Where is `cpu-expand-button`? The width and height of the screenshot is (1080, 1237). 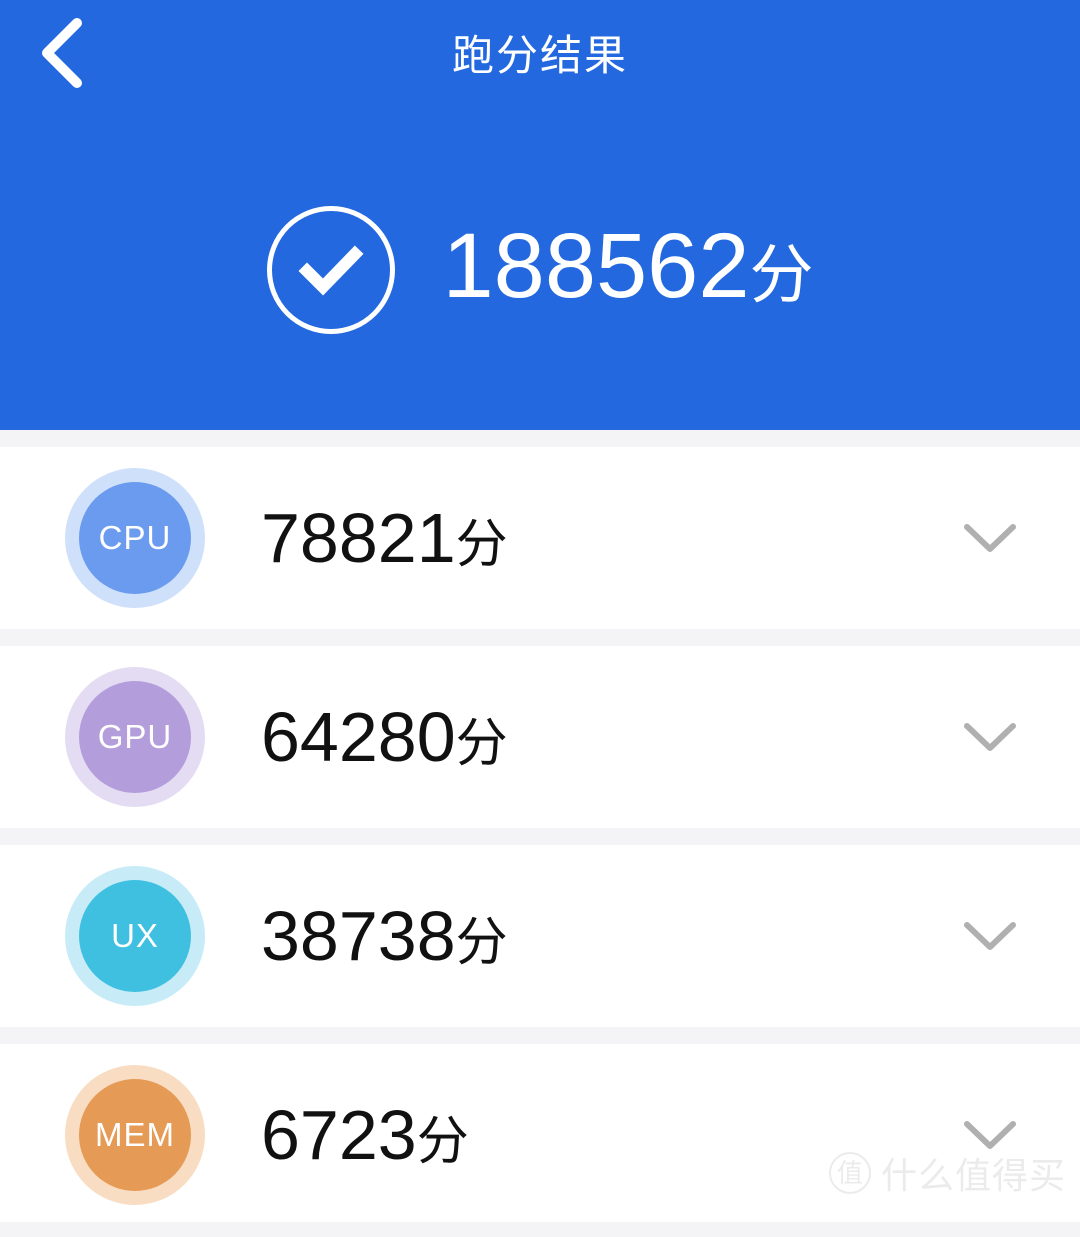 cpu-expand-button is located at coordinates (990, 538).